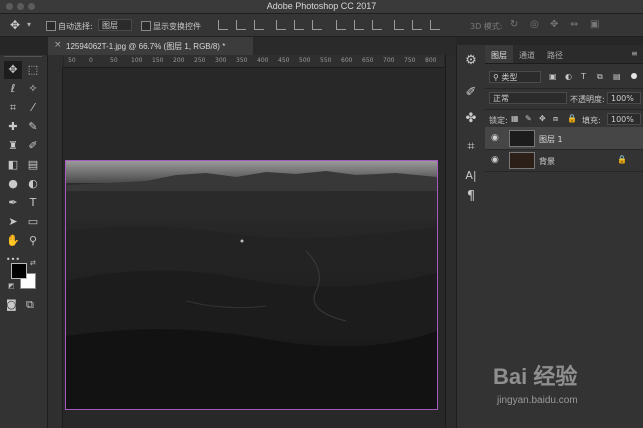 Image resolution: width=643 pixels, height=428 pixels. Describe the element at coordinates (33, 184) in the screenshot. I see `dodge-tool: ◐` at that location.